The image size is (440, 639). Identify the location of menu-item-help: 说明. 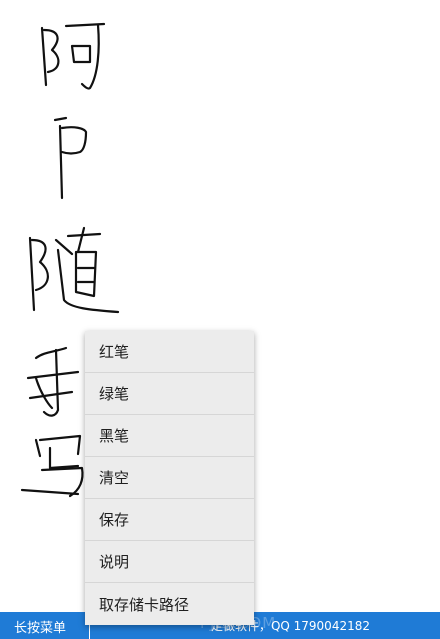
(169, 562).